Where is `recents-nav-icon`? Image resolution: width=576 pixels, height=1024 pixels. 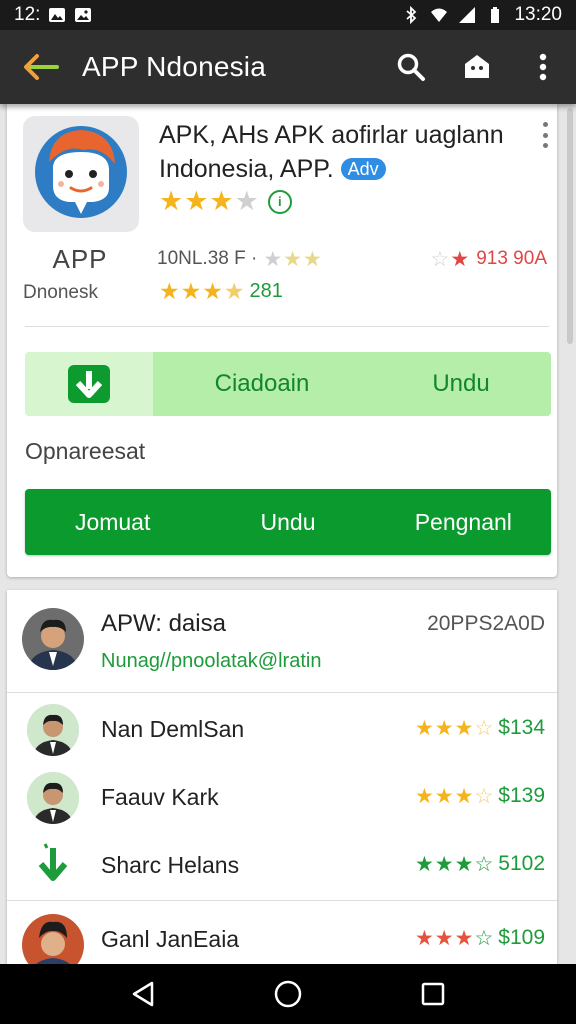
recents-nav-icon is located at coordinates (433, 994).